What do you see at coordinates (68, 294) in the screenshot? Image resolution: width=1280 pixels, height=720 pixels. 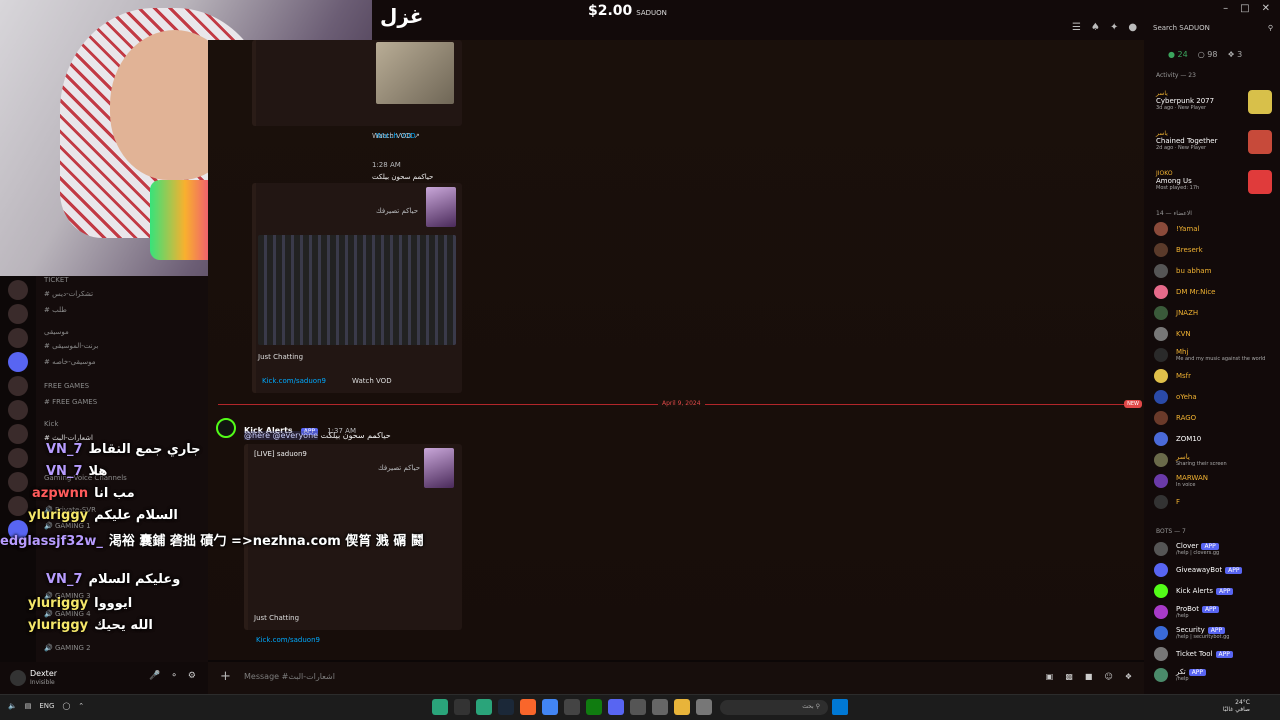 I see `channel-item: # تشكرات-ديس` at bounding box center [68, 294].